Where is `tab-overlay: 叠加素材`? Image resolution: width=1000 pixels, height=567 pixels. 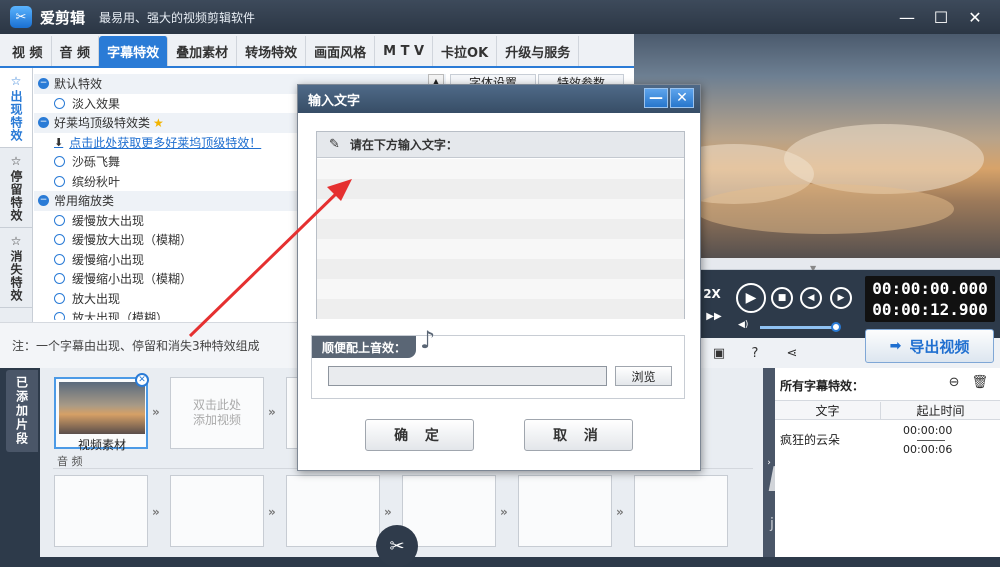
tab-overlay: 叠加素材 is located at coordinates (203, 51).